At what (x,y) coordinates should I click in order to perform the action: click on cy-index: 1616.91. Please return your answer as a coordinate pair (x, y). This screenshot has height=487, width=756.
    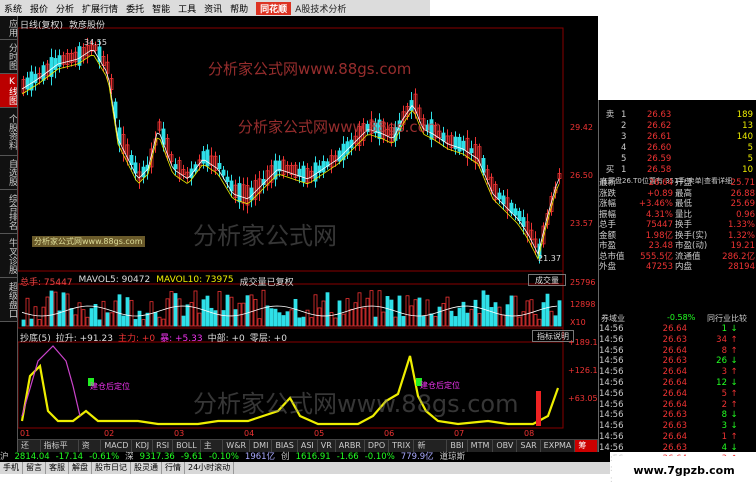
    Looking at the image, I should click on (313, 457).